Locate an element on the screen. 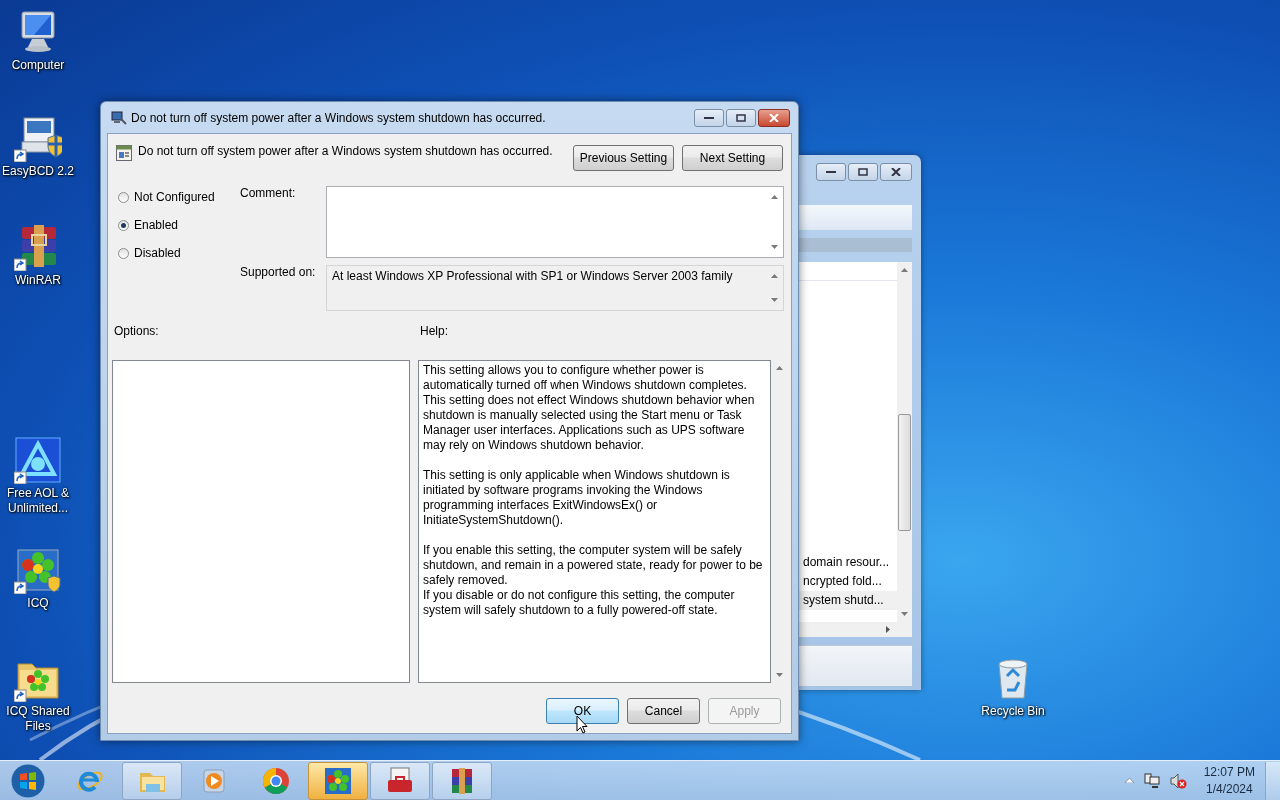  easybcd-desktop-icon is located at coordinates (38, 138).